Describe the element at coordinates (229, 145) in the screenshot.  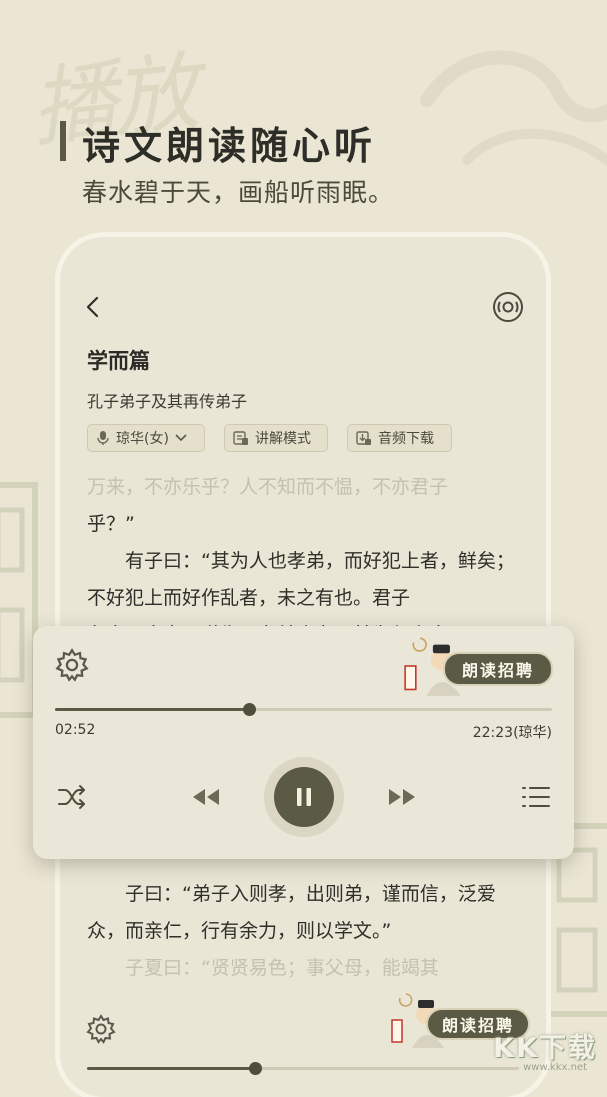
I see `hero-title: 诗文朗读随心听` at that location.